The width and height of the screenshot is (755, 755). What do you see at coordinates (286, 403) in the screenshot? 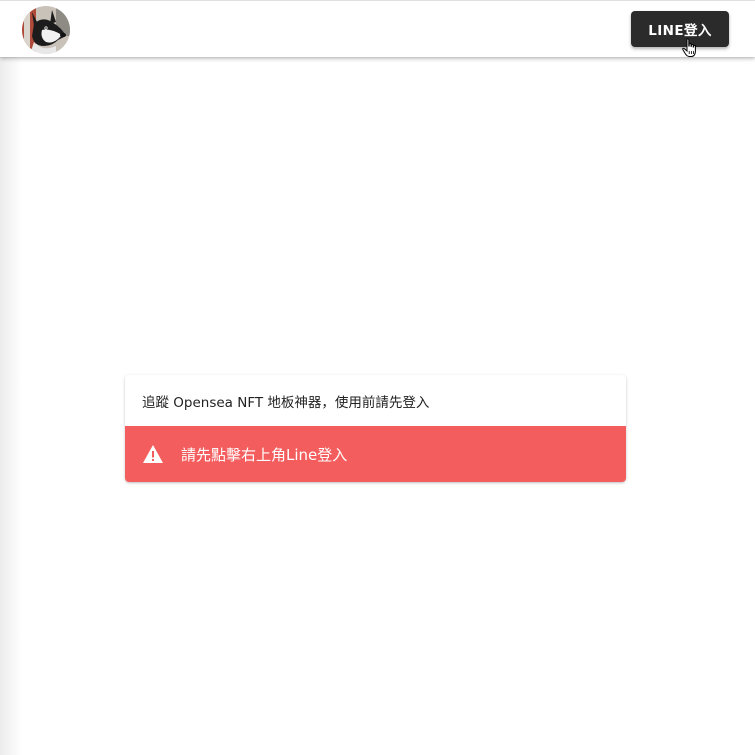
I see `card-title: 追蹤 Opensea NFT 地板神器，使用前請先登入` at bounding box center [286, 403].